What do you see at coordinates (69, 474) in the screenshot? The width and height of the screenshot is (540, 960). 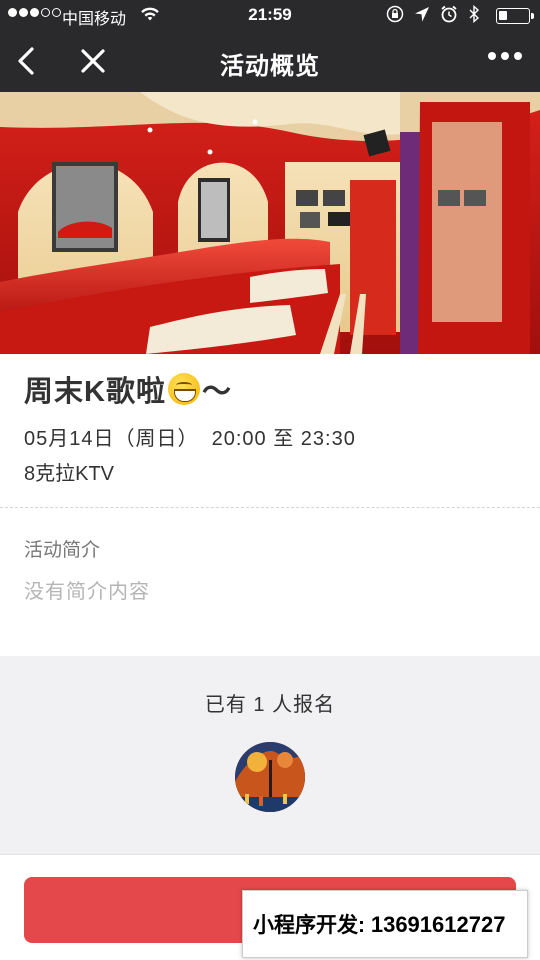 I see `event-location: 8克拉KTV` at bounding box center [69, 474].